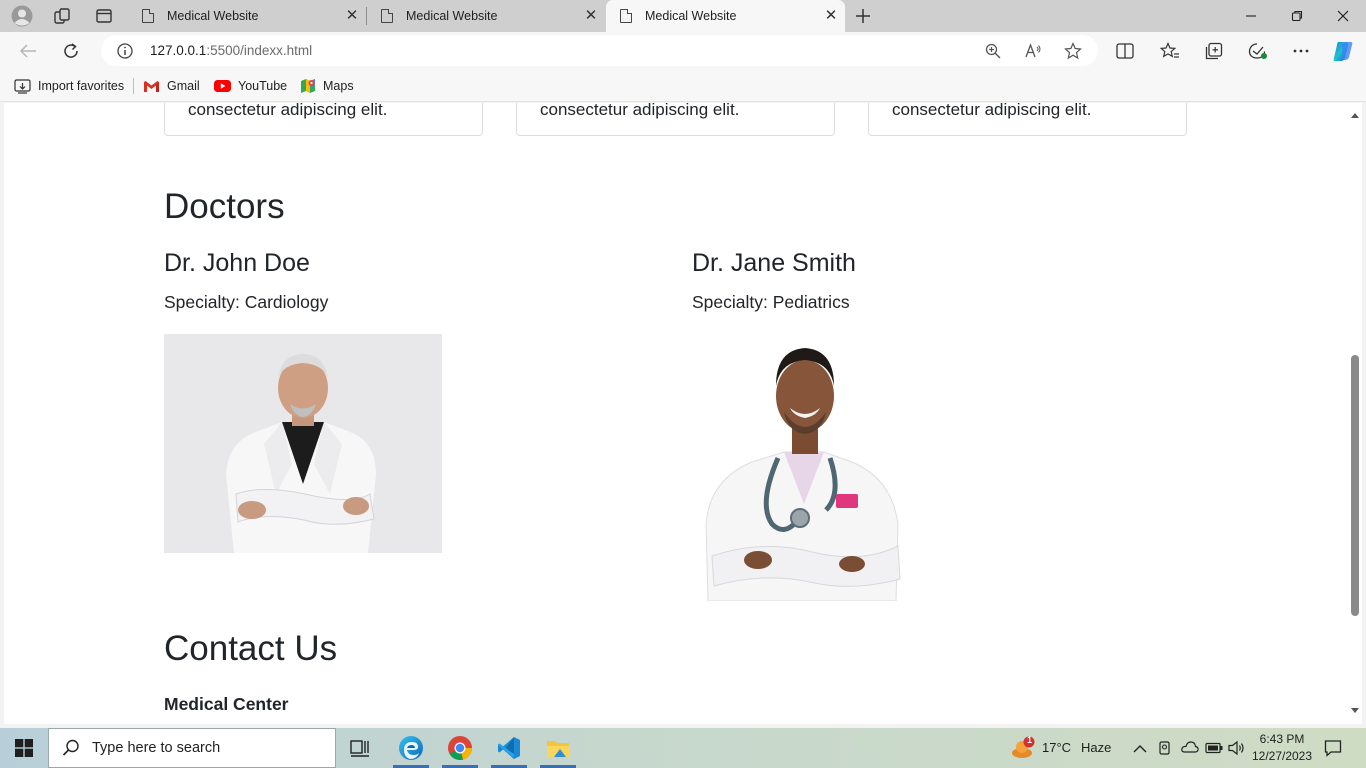 The image size is (1366, 768). I want to click on taskbar-file-explorer, so click(558, 748).